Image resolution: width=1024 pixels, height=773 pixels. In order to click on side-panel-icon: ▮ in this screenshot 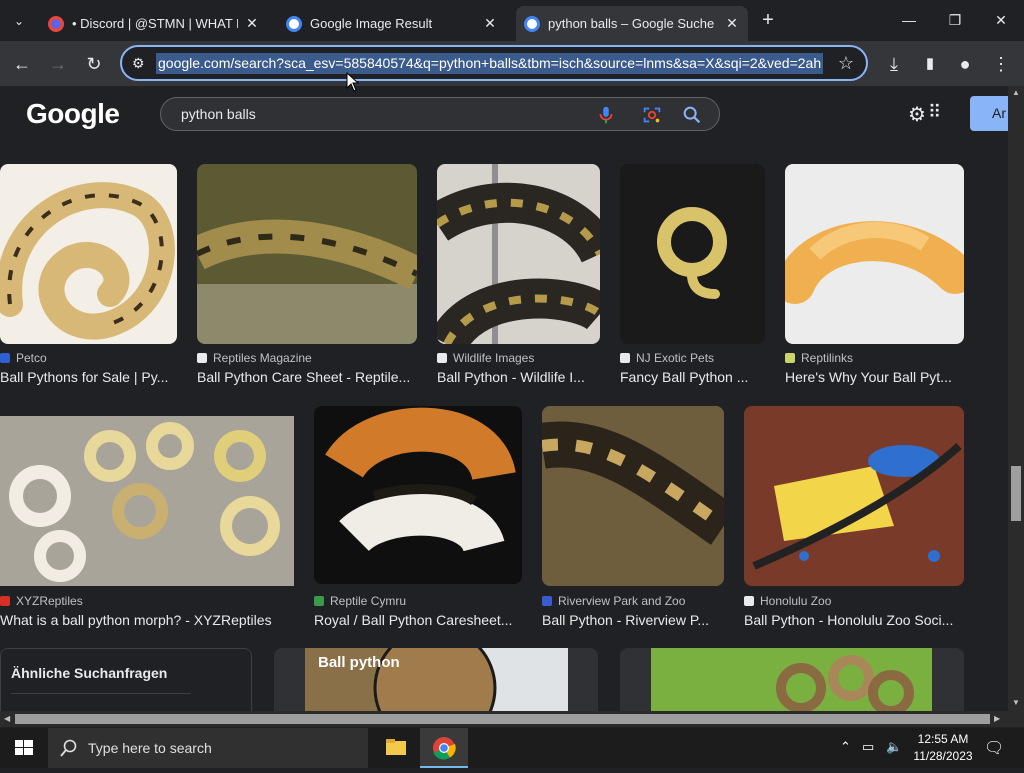, I will do `click(930, 64)`.